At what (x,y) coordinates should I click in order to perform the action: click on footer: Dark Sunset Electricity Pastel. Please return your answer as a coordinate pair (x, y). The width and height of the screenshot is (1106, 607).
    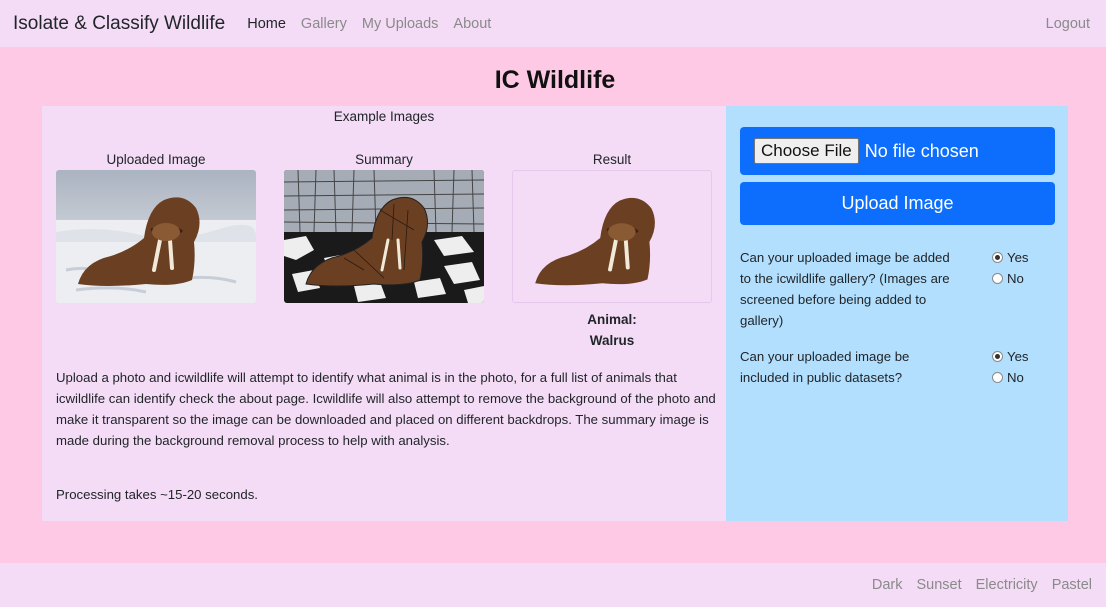
    Looking at the image, I should click on (553, 585).